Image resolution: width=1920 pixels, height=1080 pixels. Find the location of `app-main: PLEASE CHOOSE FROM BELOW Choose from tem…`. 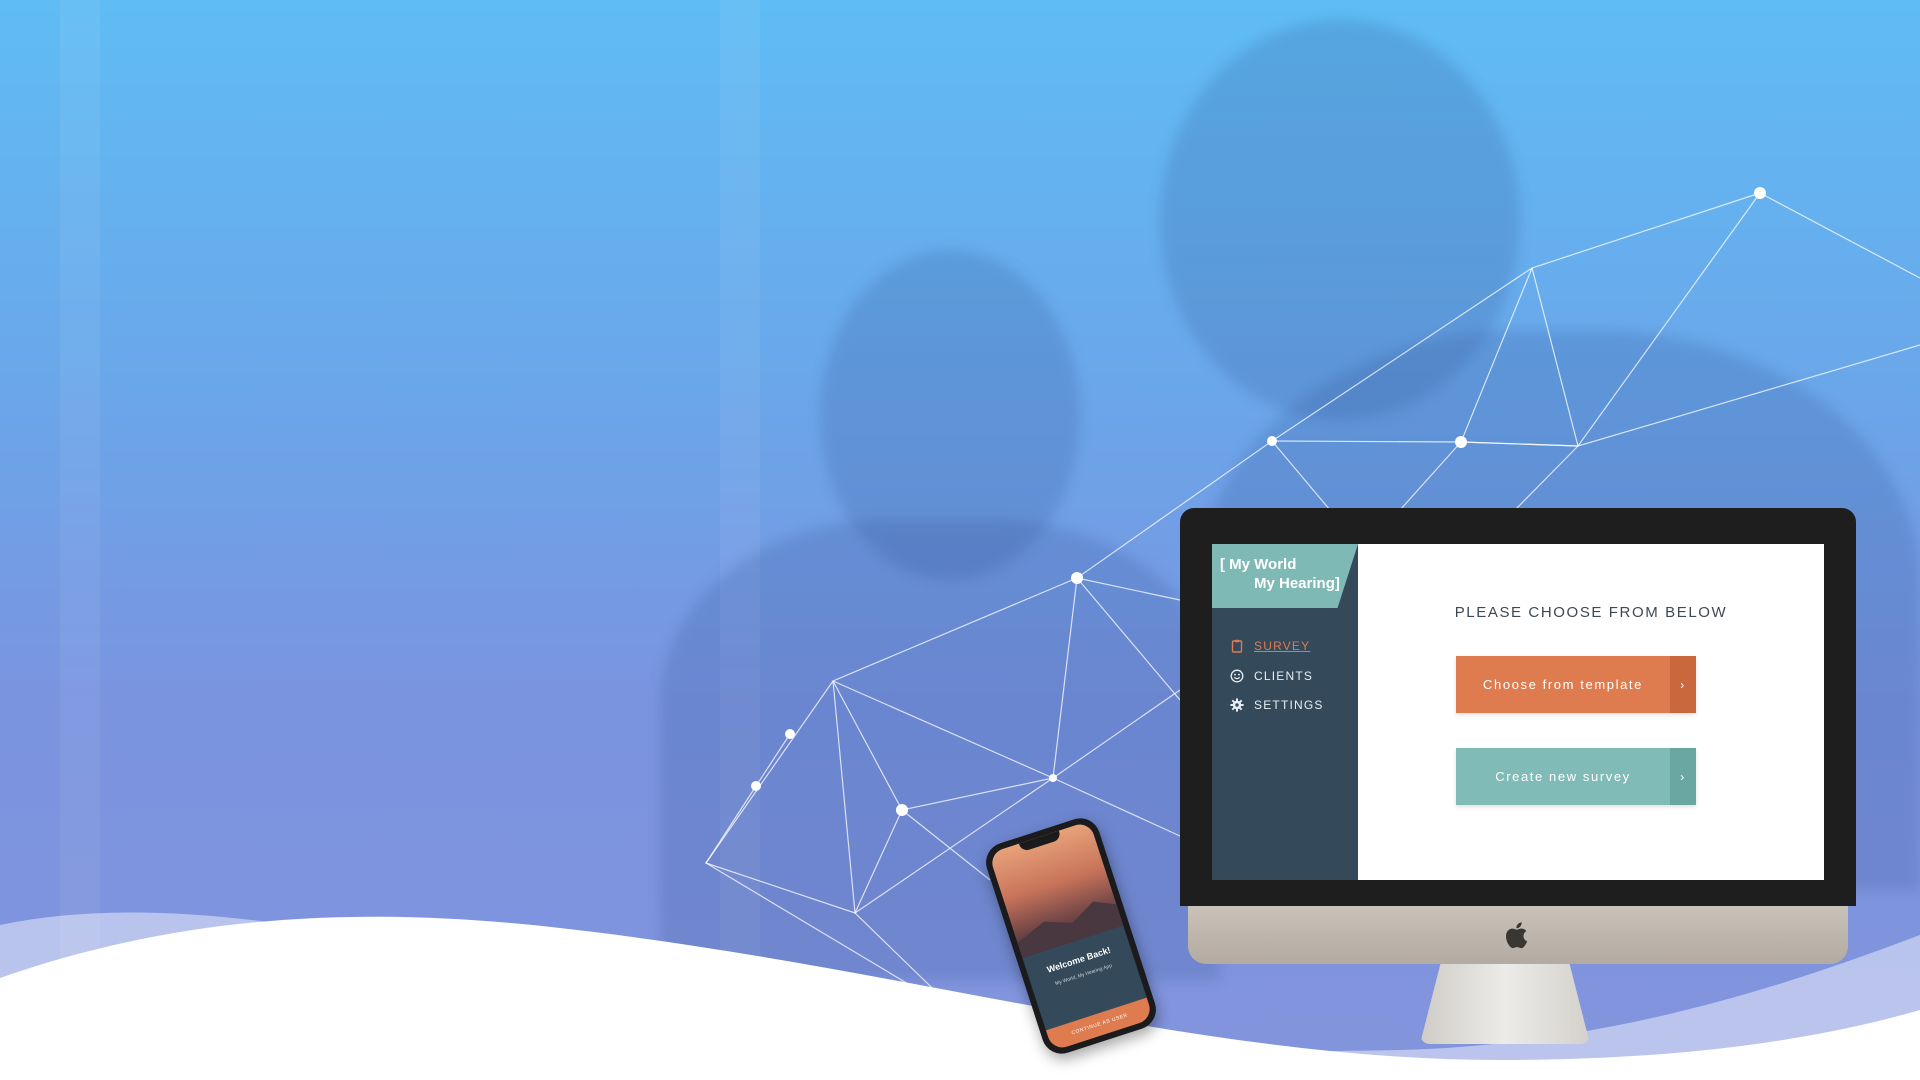

app-main: PLEASE CHOOSE FROM BELOW Choose from tem… is located at coordinates (1591, 712).